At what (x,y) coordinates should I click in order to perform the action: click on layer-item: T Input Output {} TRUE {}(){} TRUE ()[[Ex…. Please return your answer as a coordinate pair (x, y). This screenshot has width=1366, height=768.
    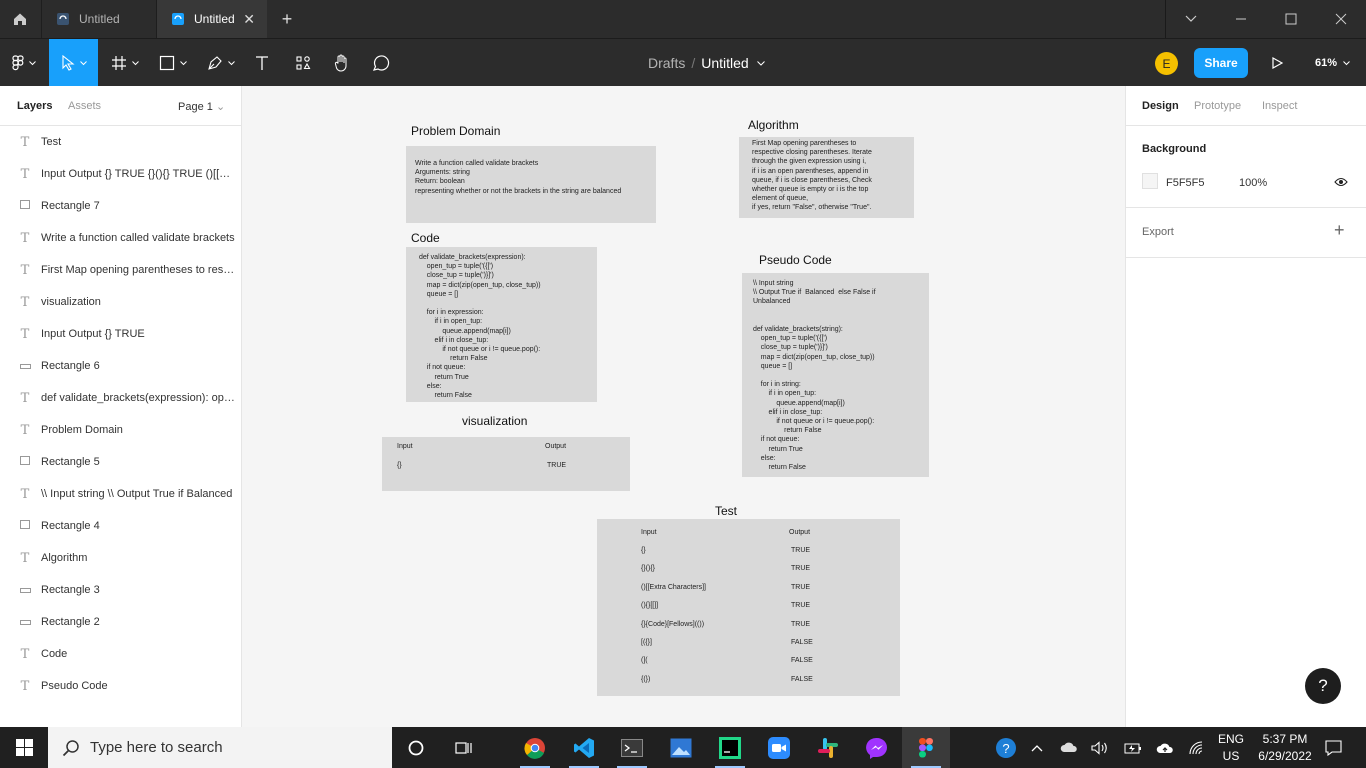
    Looking at the image, I should click on (120, 174).